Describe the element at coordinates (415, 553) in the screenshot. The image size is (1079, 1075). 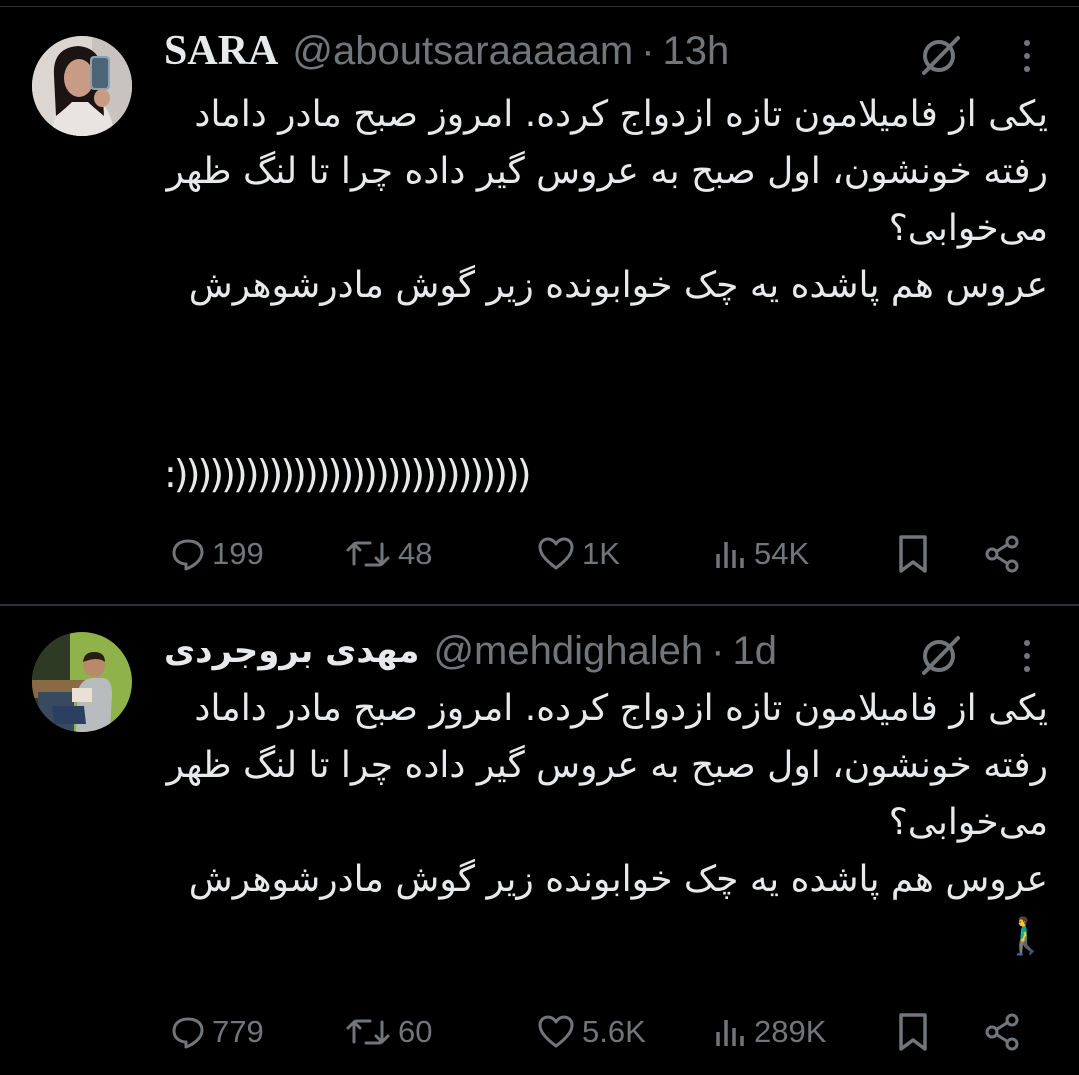
I see `repost-count: 48` at that location.